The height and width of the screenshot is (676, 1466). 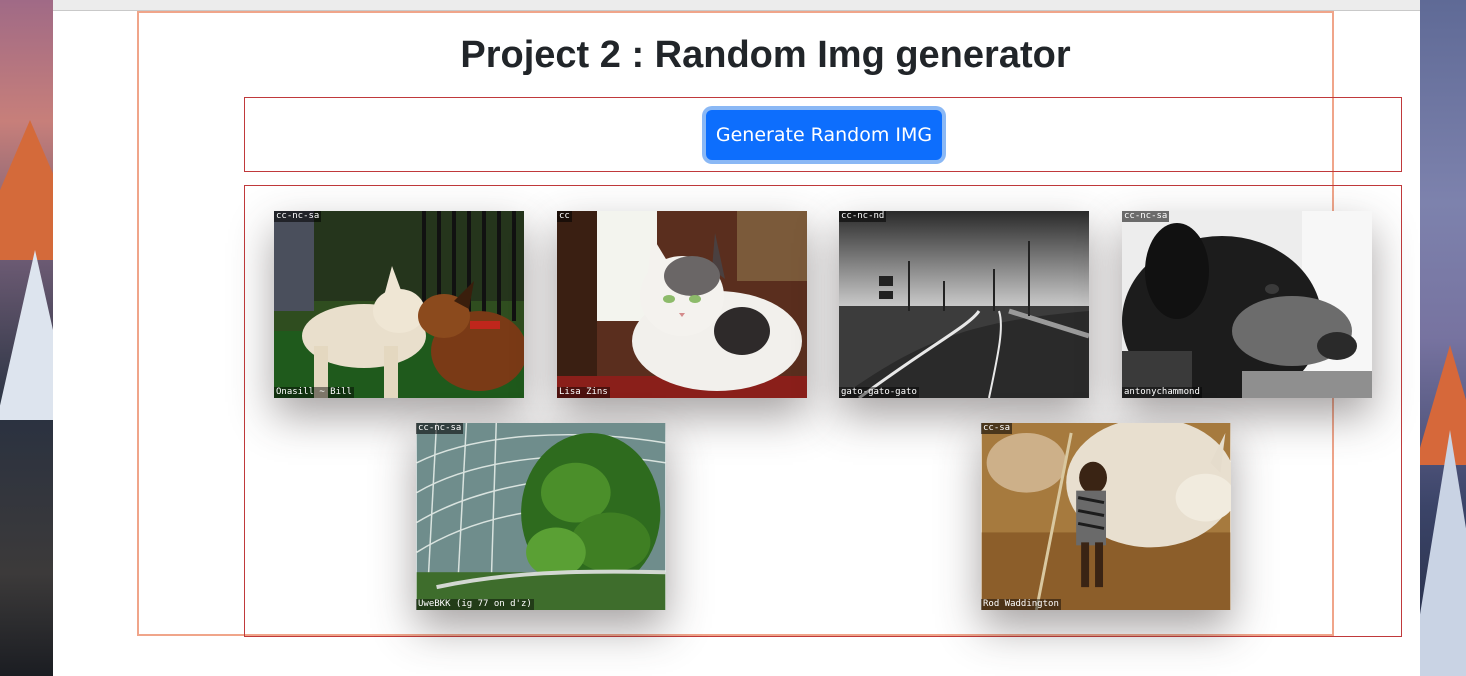 I want to click on cat-photo, so click(x=682, y=304).